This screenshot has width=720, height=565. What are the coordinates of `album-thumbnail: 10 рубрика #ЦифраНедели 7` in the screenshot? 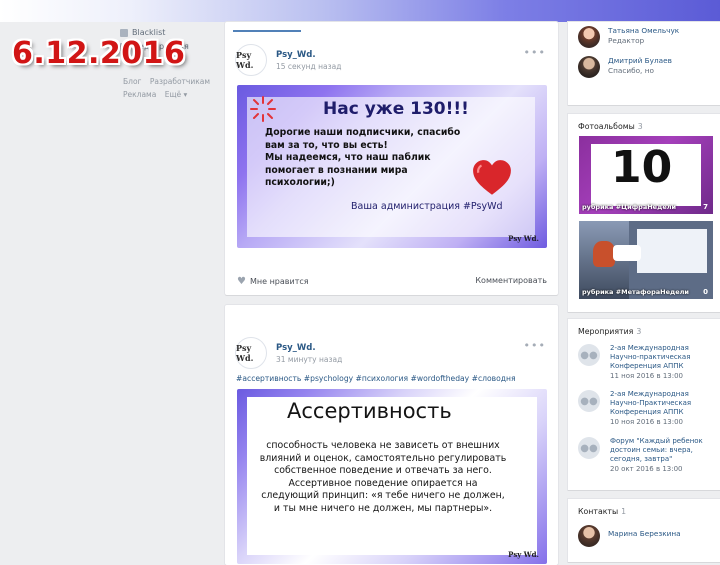 It's located at (646, 175).